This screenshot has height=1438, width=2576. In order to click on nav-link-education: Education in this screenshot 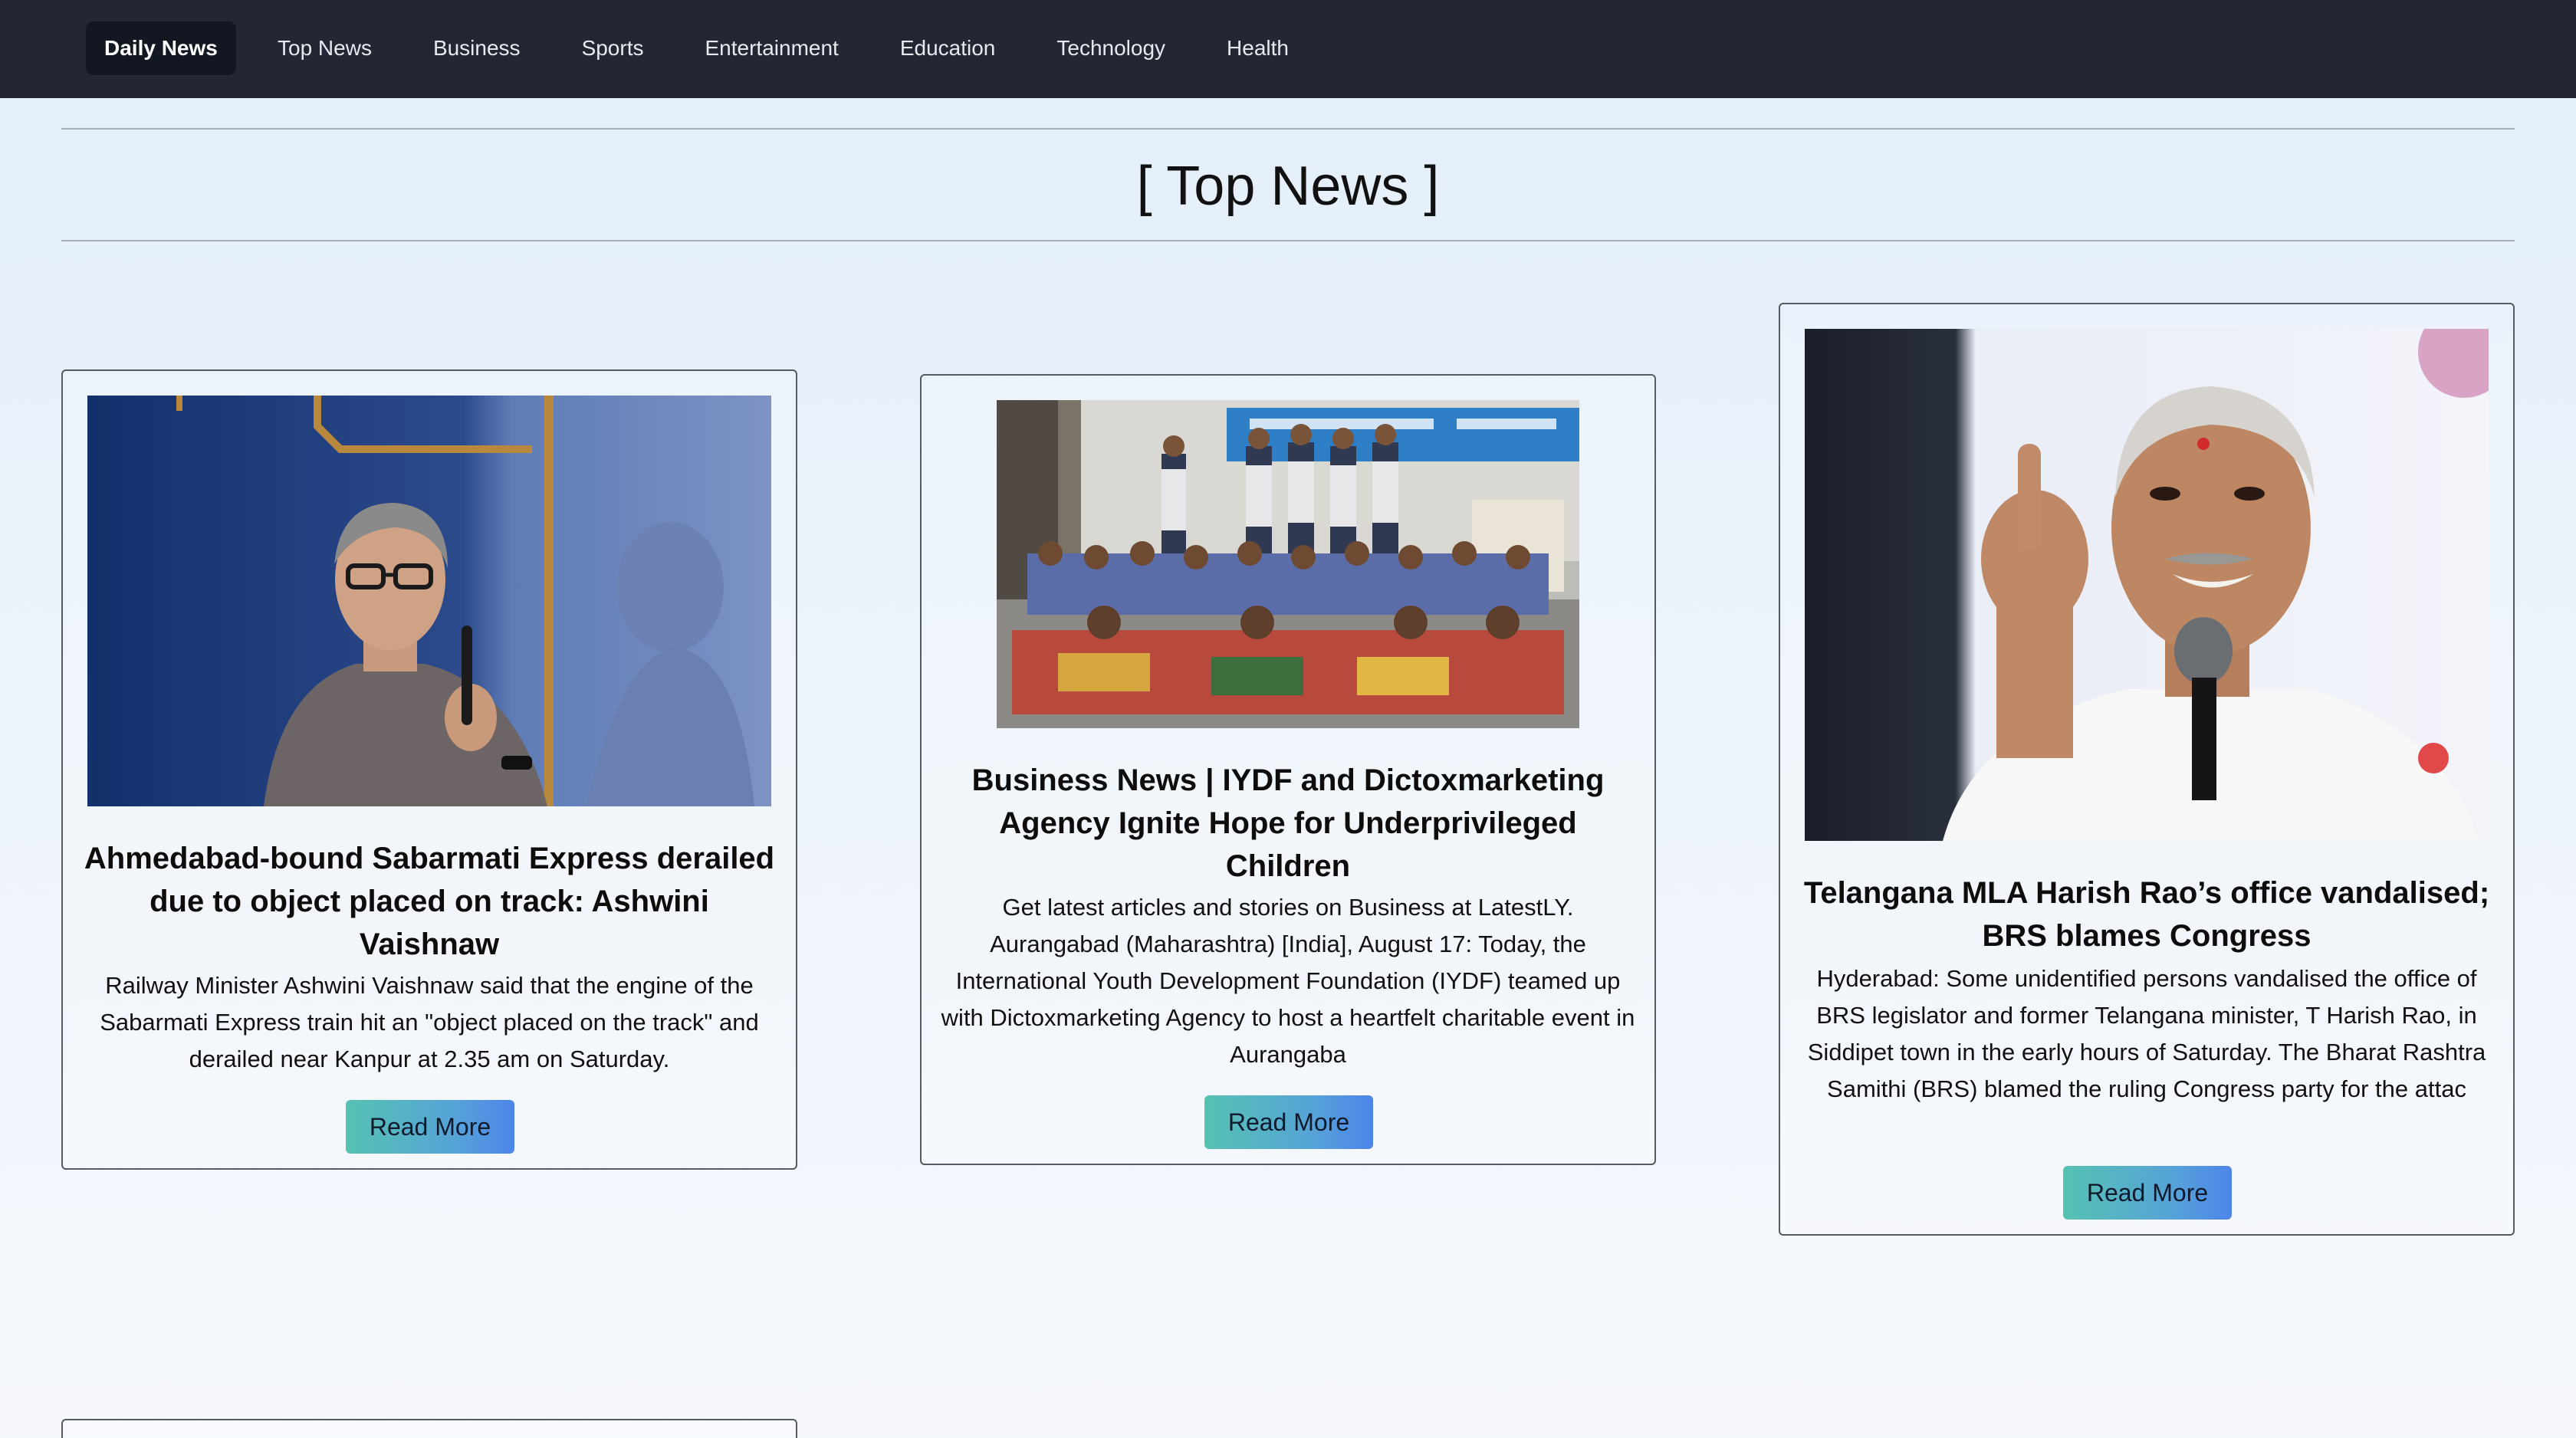, I will do `click(948, 48)`.